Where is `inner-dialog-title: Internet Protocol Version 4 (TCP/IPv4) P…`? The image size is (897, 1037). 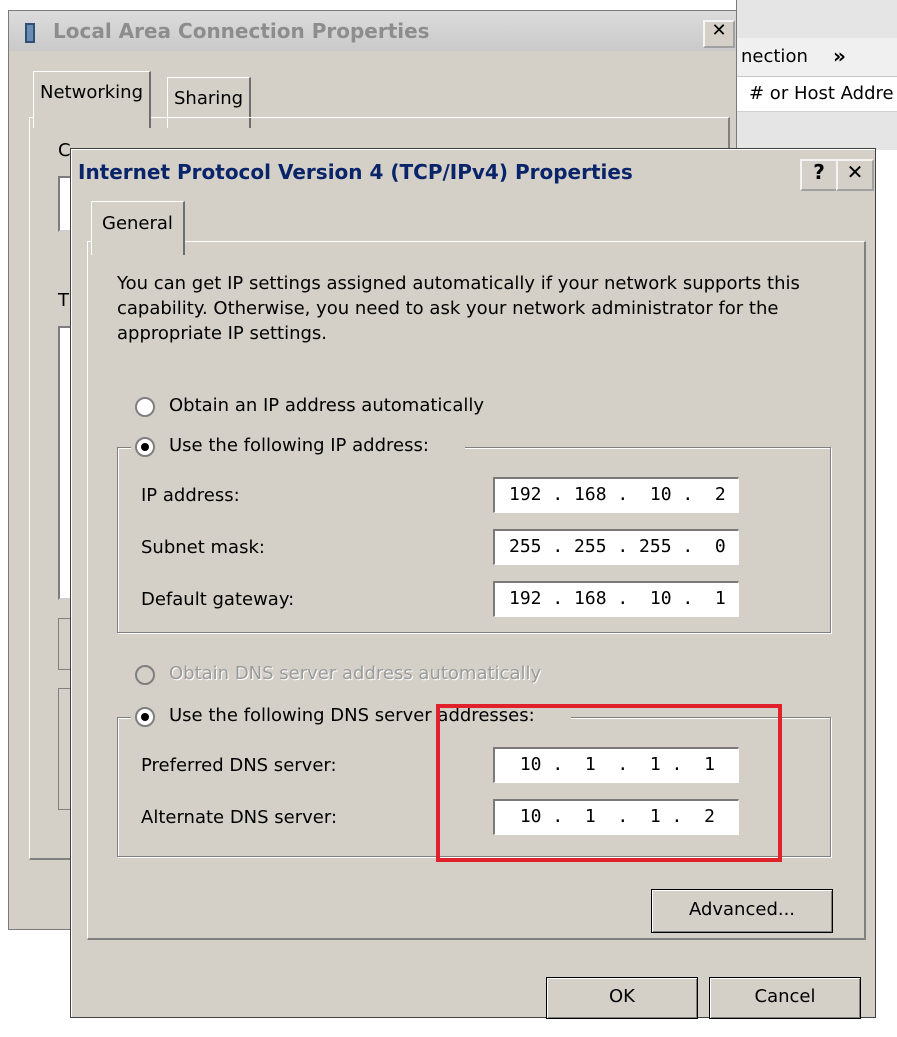 inner-dialog-title: Internet Protocol Version 4 (TCP/IPv4) P… is located at coordinates (355, 172).